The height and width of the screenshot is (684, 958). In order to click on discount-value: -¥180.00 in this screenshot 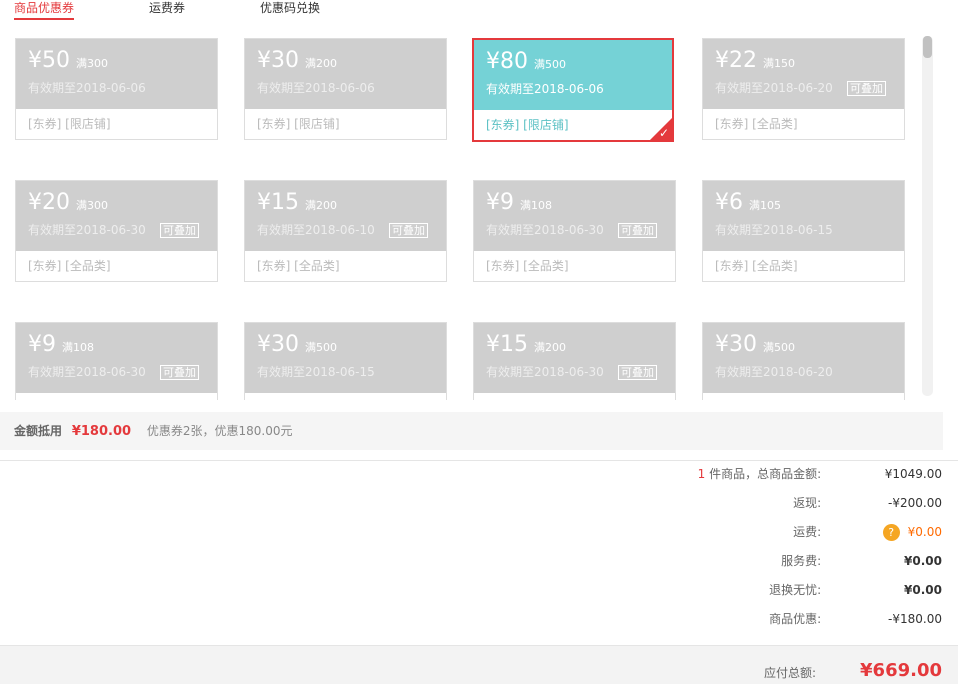, I will do `click(915, 619)`.